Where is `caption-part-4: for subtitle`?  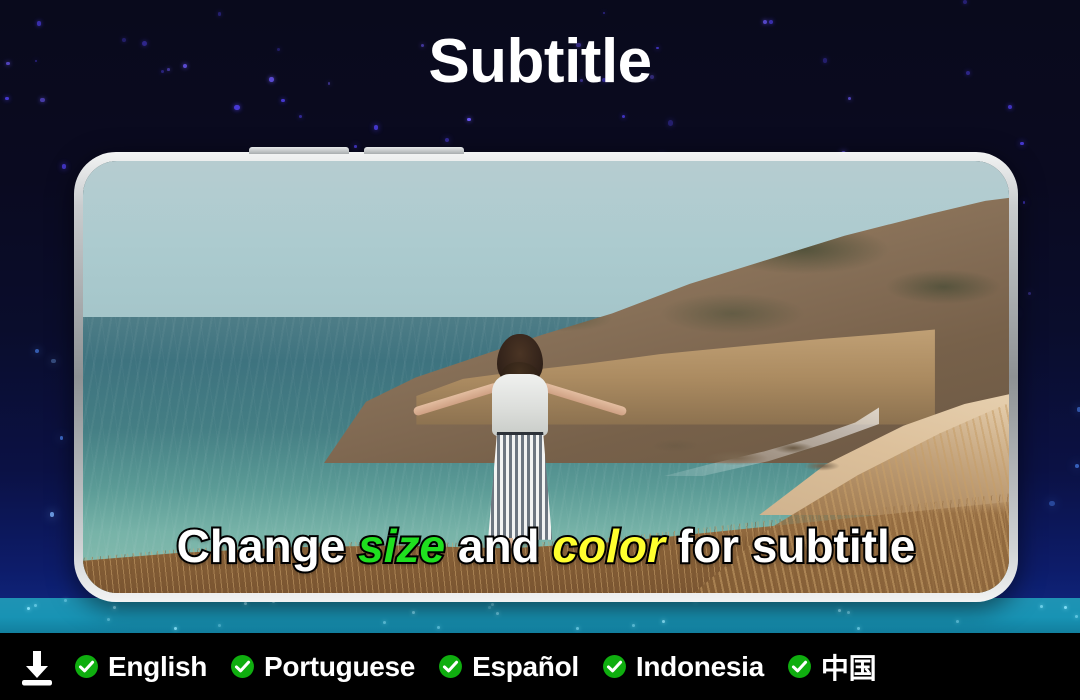 caption-part-4: for subtitle is located at coordinates (791, 546).